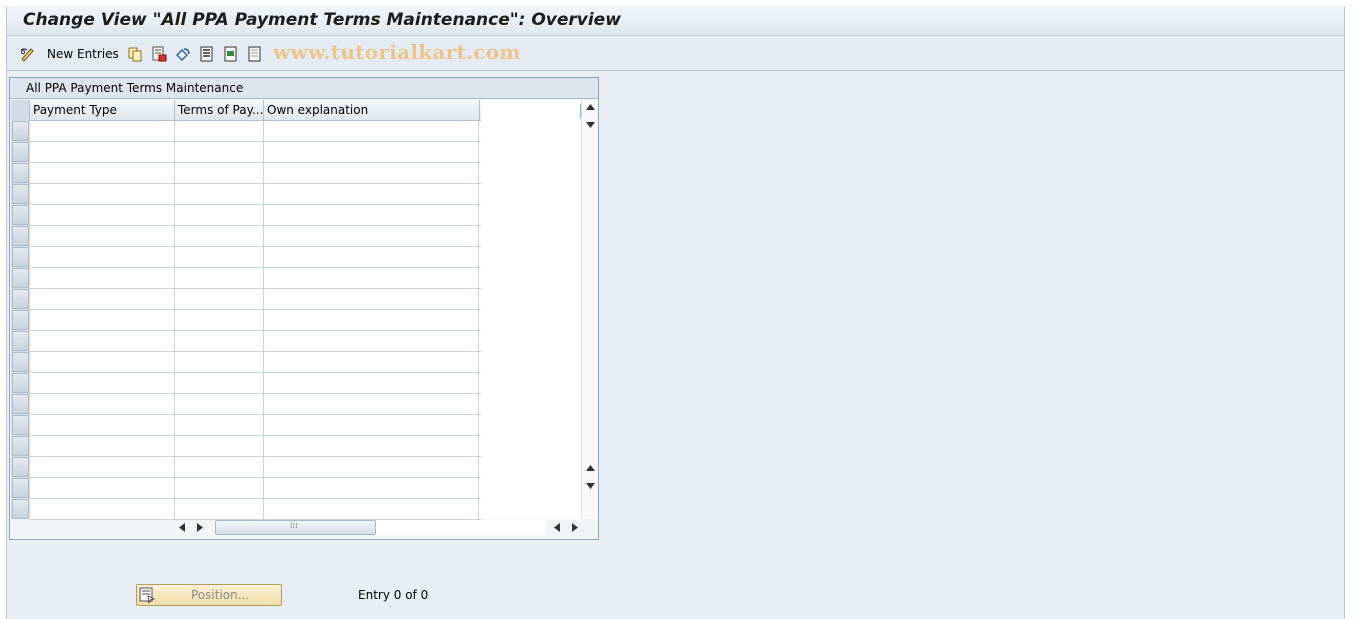 The height and width of the screenshot is (619, 1359). Describe the element at coordinates (461, 527) in the screenshot. I see `horizontal-scroll-track` at that location.